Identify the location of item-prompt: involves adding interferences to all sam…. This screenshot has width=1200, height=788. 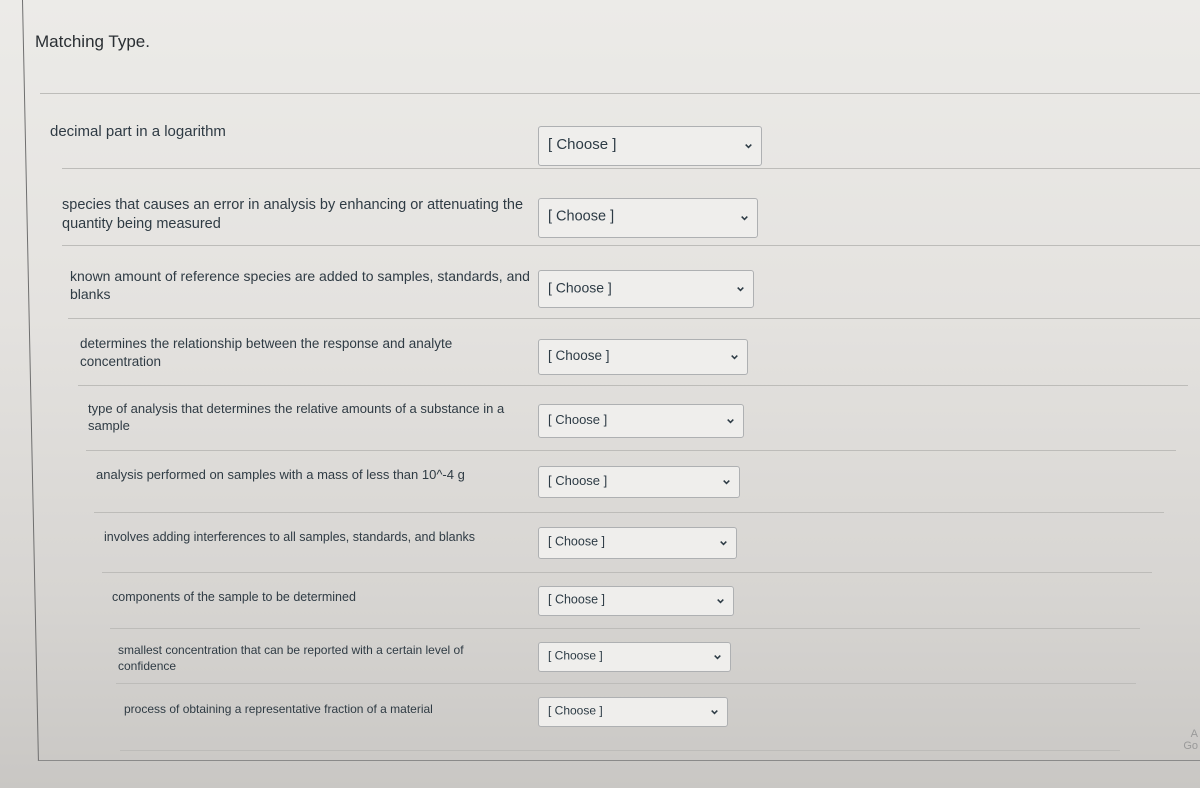
(290, 537).